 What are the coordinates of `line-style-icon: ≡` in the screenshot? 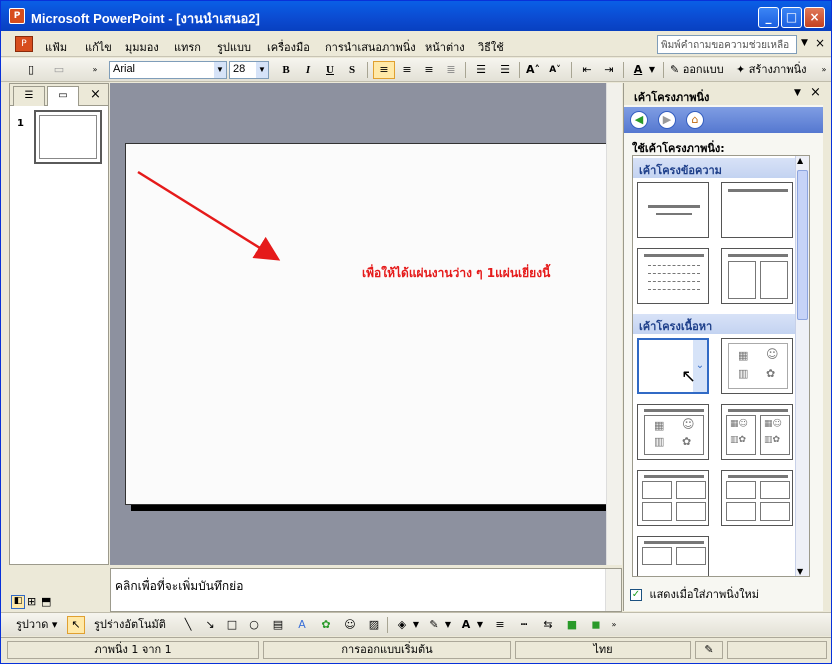 It's located at (500, 625).